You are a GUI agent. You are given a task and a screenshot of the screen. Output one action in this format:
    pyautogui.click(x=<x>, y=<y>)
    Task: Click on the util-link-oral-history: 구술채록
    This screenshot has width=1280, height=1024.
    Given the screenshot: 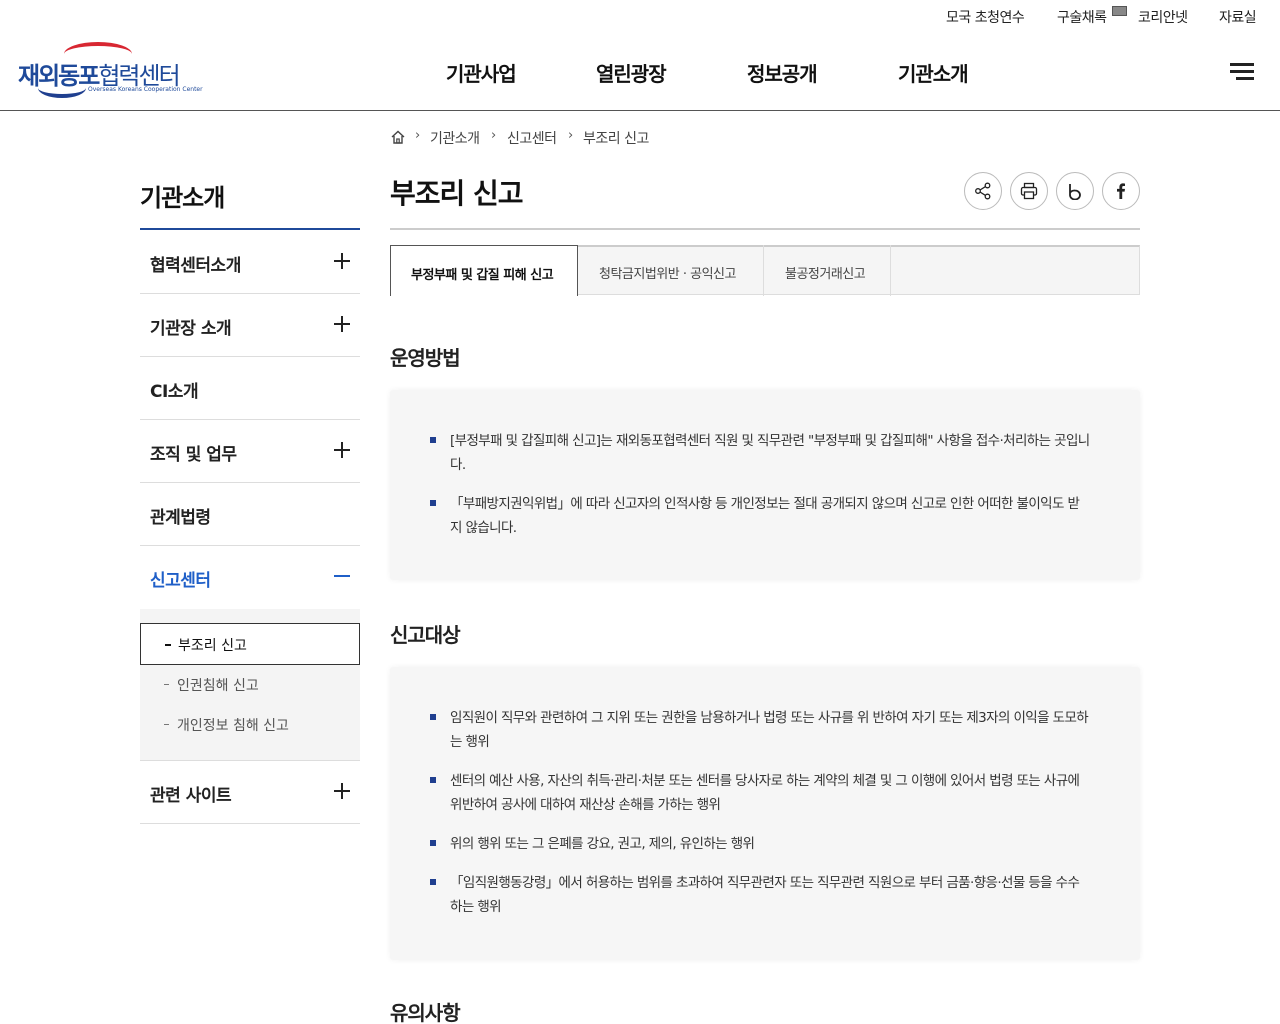 What is the action you would take?
    pyautogui.click(x=1082, y=17)
    